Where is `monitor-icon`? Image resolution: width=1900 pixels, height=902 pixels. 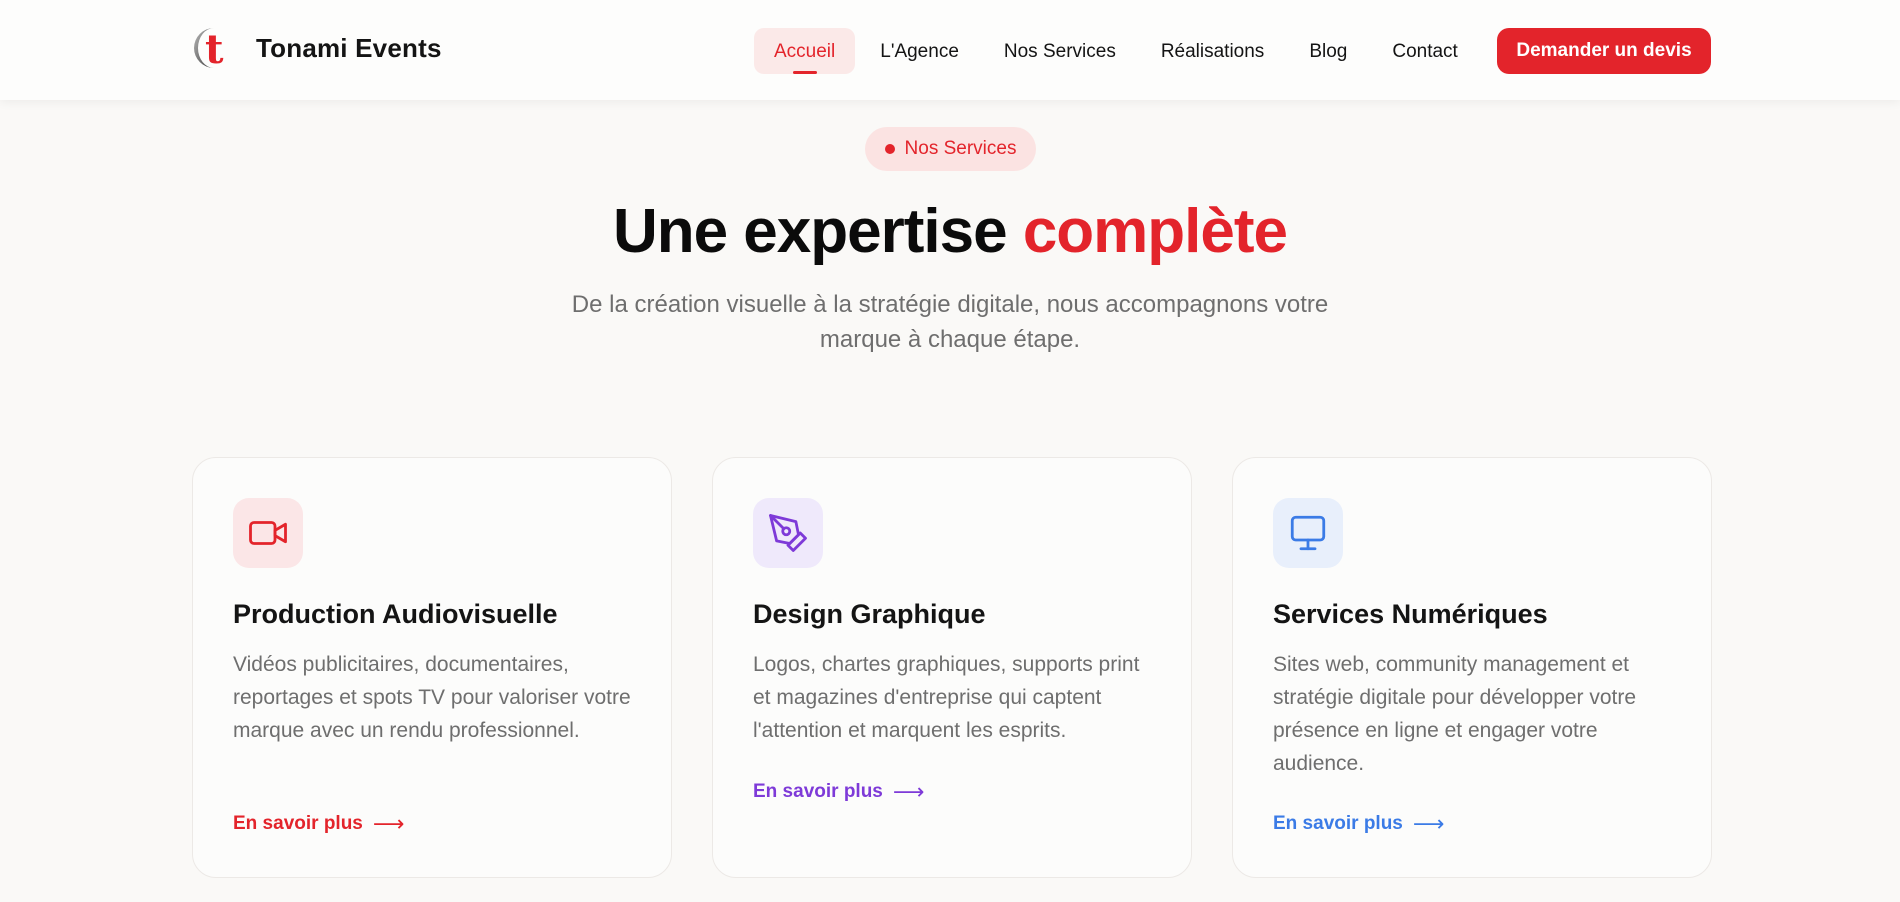 monitor-icon is located at coordinates (1308, 533).